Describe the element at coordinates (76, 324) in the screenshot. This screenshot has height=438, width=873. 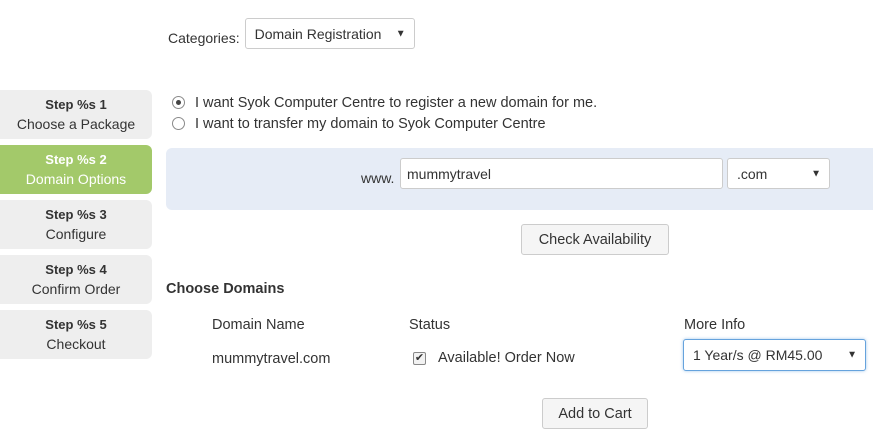
I see `step-number: Step %s 5` at that location.